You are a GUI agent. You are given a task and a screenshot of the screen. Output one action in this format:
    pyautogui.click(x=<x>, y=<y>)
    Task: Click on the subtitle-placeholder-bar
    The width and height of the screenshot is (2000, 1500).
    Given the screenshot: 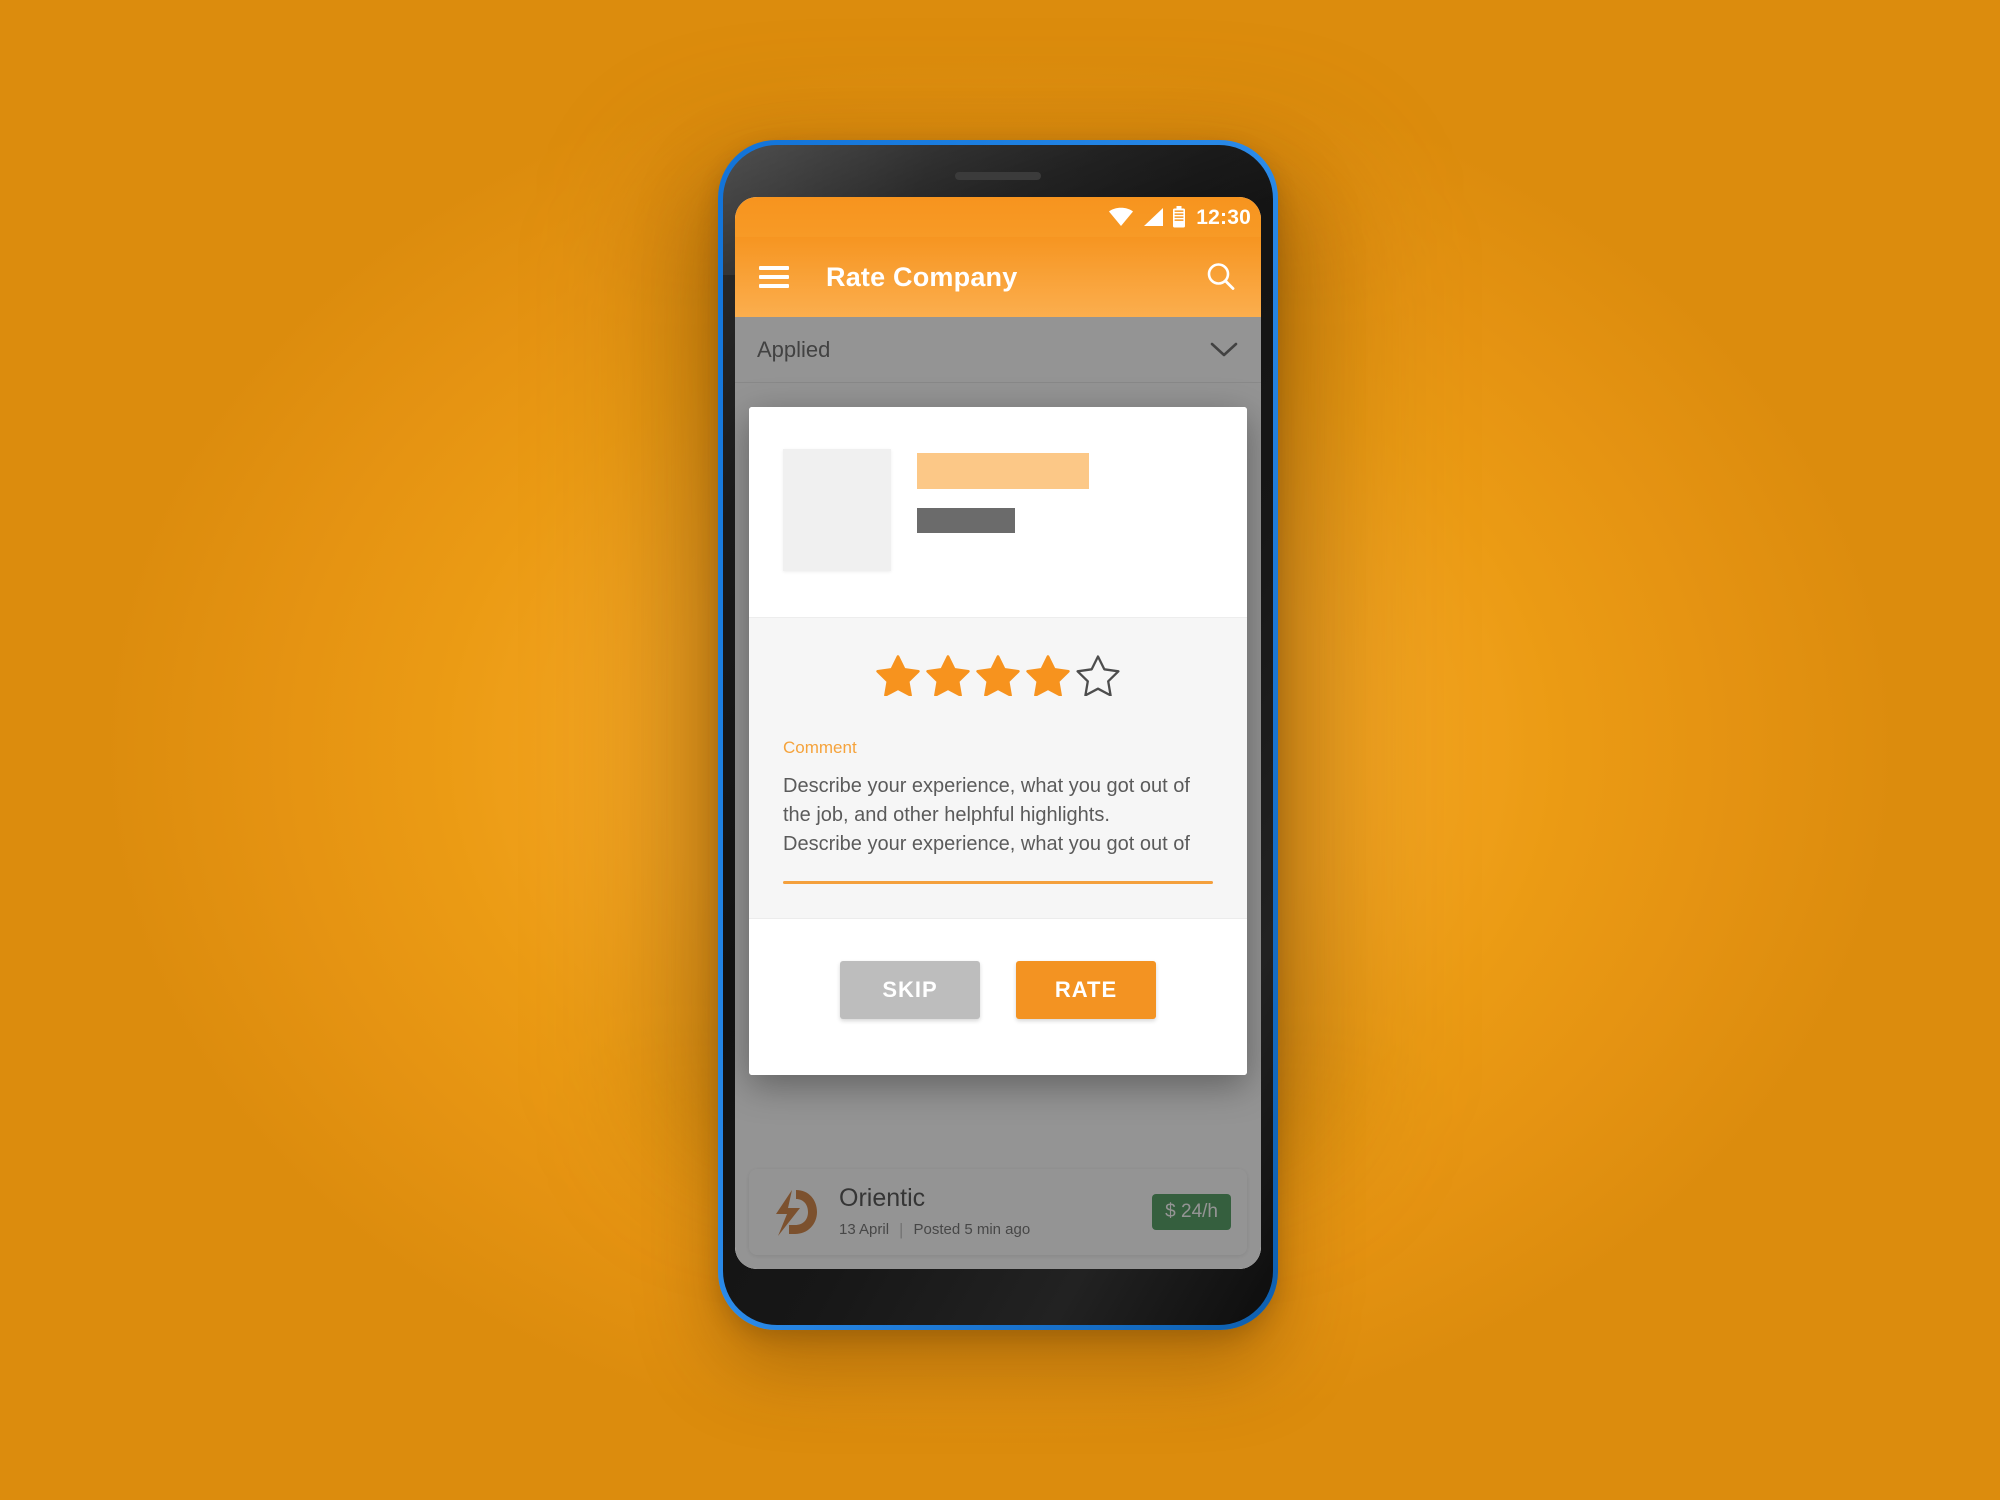 What is the action you would take?
    pyautogui.click(x=966, y=520)
    